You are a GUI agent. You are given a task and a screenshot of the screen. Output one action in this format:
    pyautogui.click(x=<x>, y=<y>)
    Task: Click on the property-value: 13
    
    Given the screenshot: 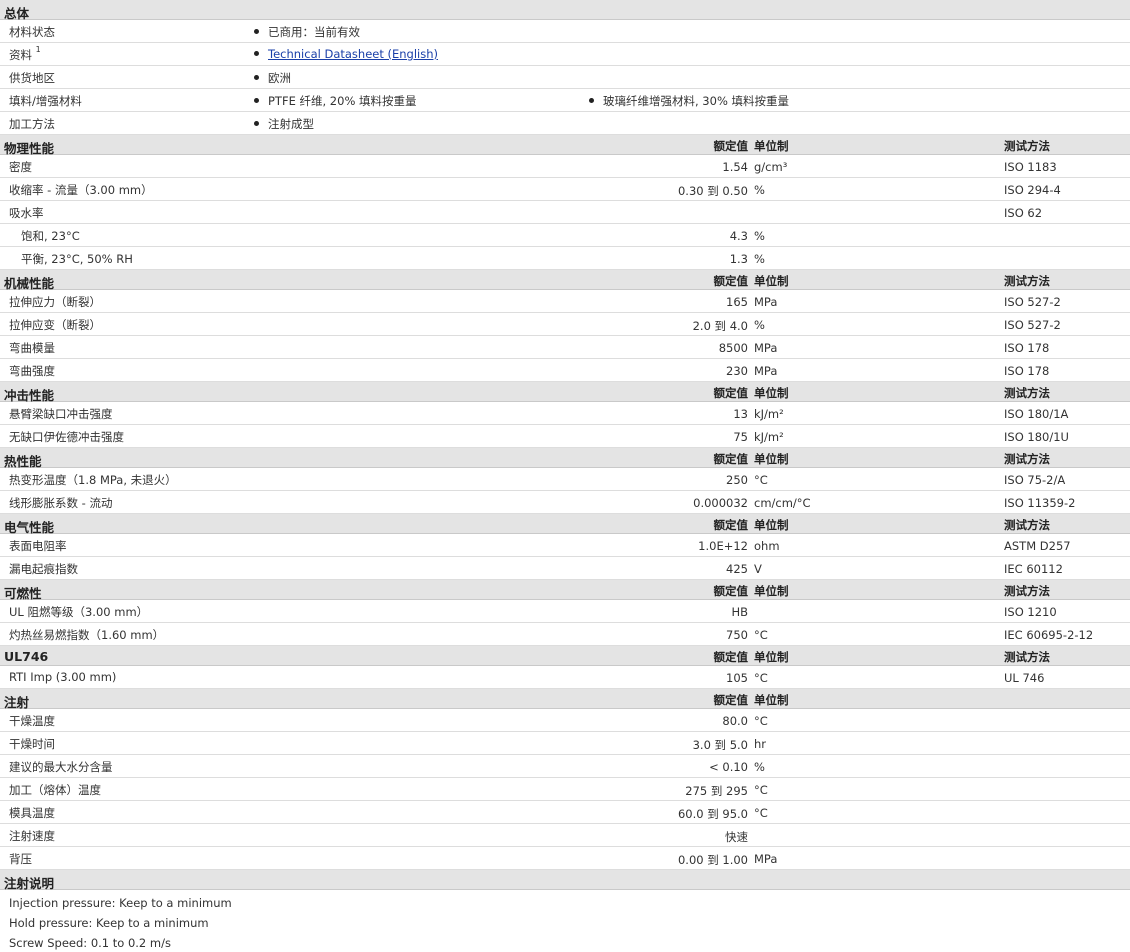 What is the action you would take?
    pyautogui.click(x=740, y=414)
    